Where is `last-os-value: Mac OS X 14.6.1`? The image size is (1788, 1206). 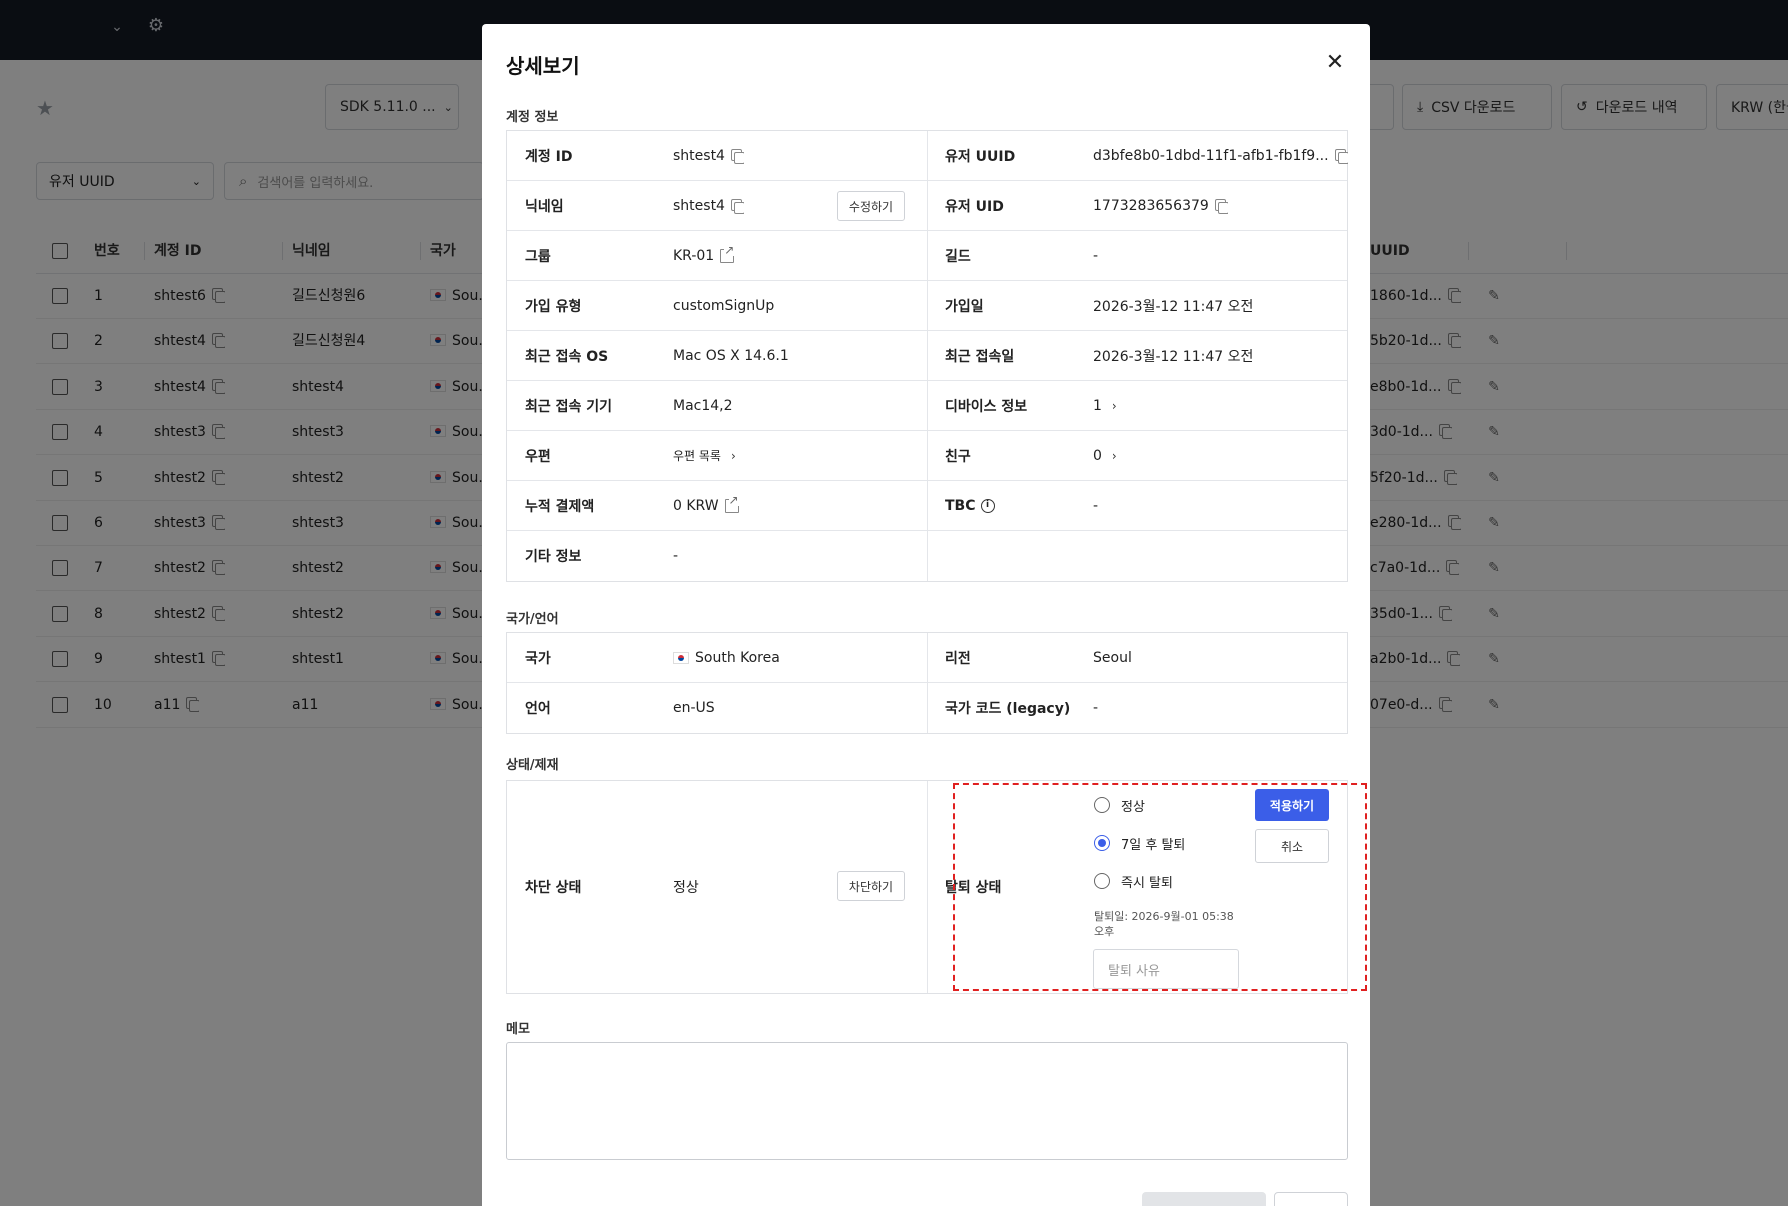
last-os-value: Mac OS X 14.6.1 is located at coordinates (731, 355).